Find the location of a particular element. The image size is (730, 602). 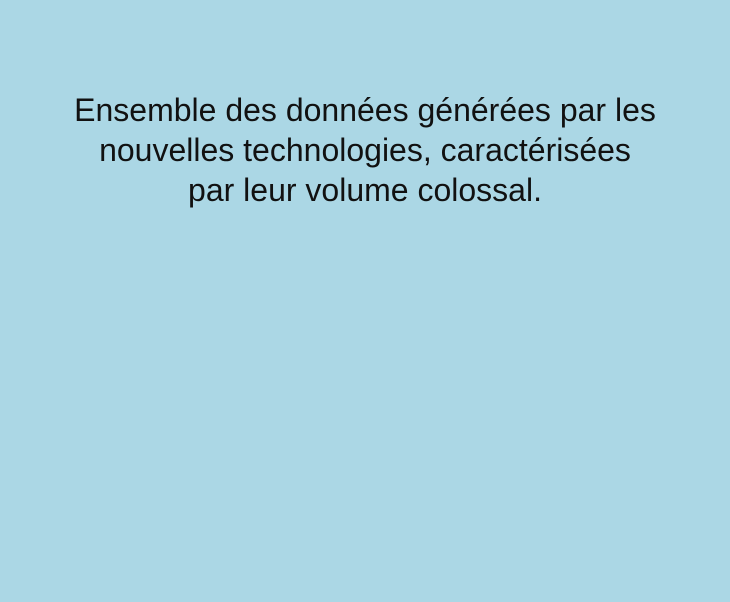

definition-line-1: Ensemble des données générées par les is located at coordinates (365, 110).